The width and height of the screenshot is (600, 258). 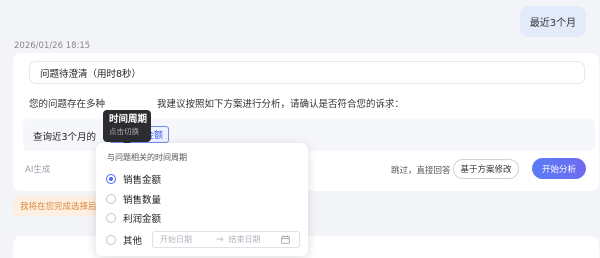 What do you see at coordinates (111, 179) in the screenshot?
I see `radio-selected` at bounding box center [111, 179].